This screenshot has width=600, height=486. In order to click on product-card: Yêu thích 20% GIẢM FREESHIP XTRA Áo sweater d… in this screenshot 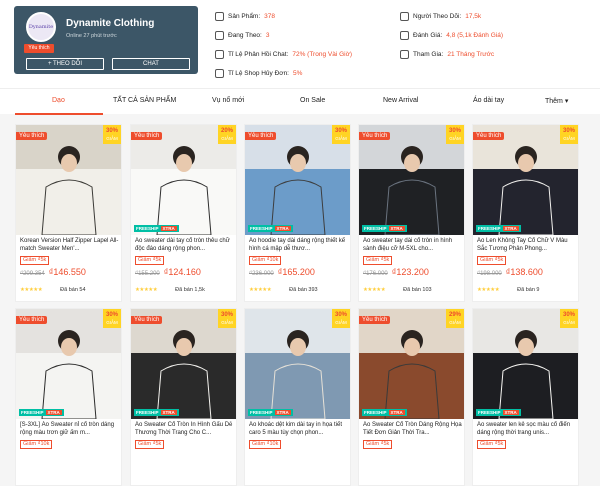, I will do `click(183, 213)`.